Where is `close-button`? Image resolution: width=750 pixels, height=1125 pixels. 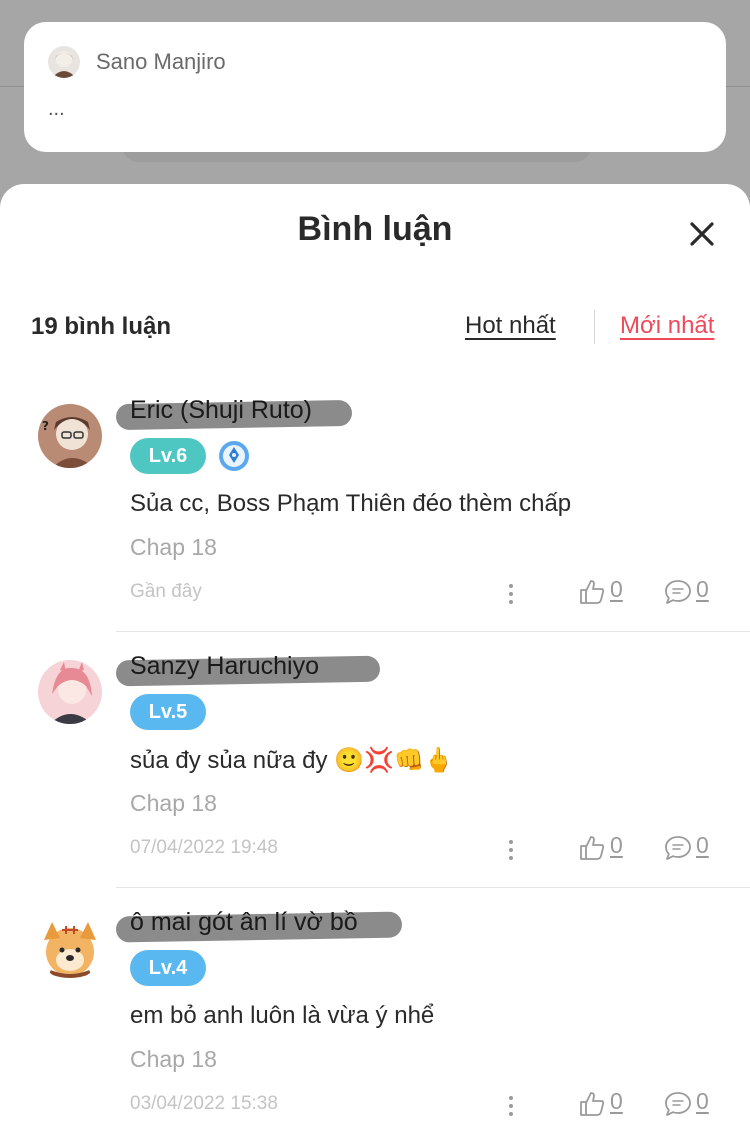
close-button is located at coordinates (702, 234).